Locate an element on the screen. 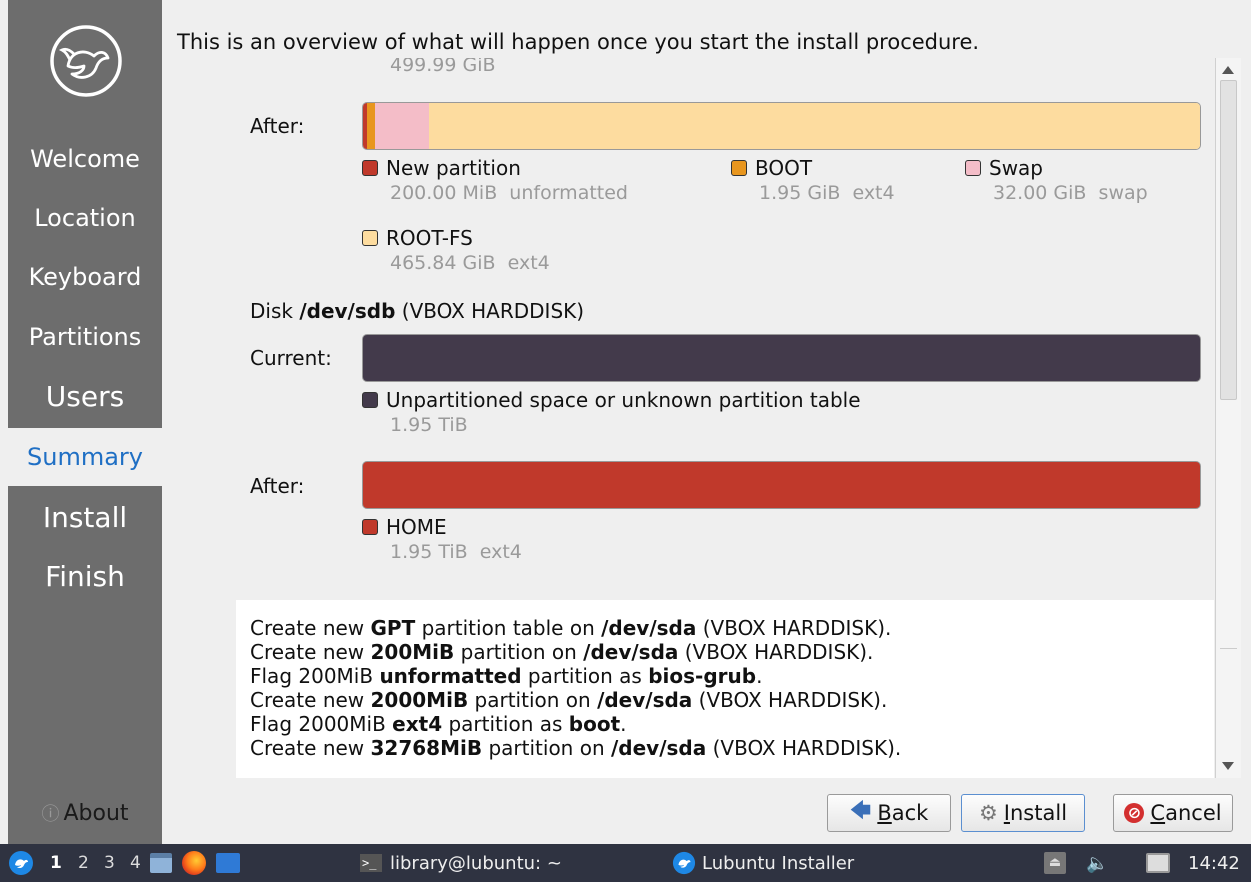  legend-detail: 32.00 GiB swap is located at coordinates (1070, 193).